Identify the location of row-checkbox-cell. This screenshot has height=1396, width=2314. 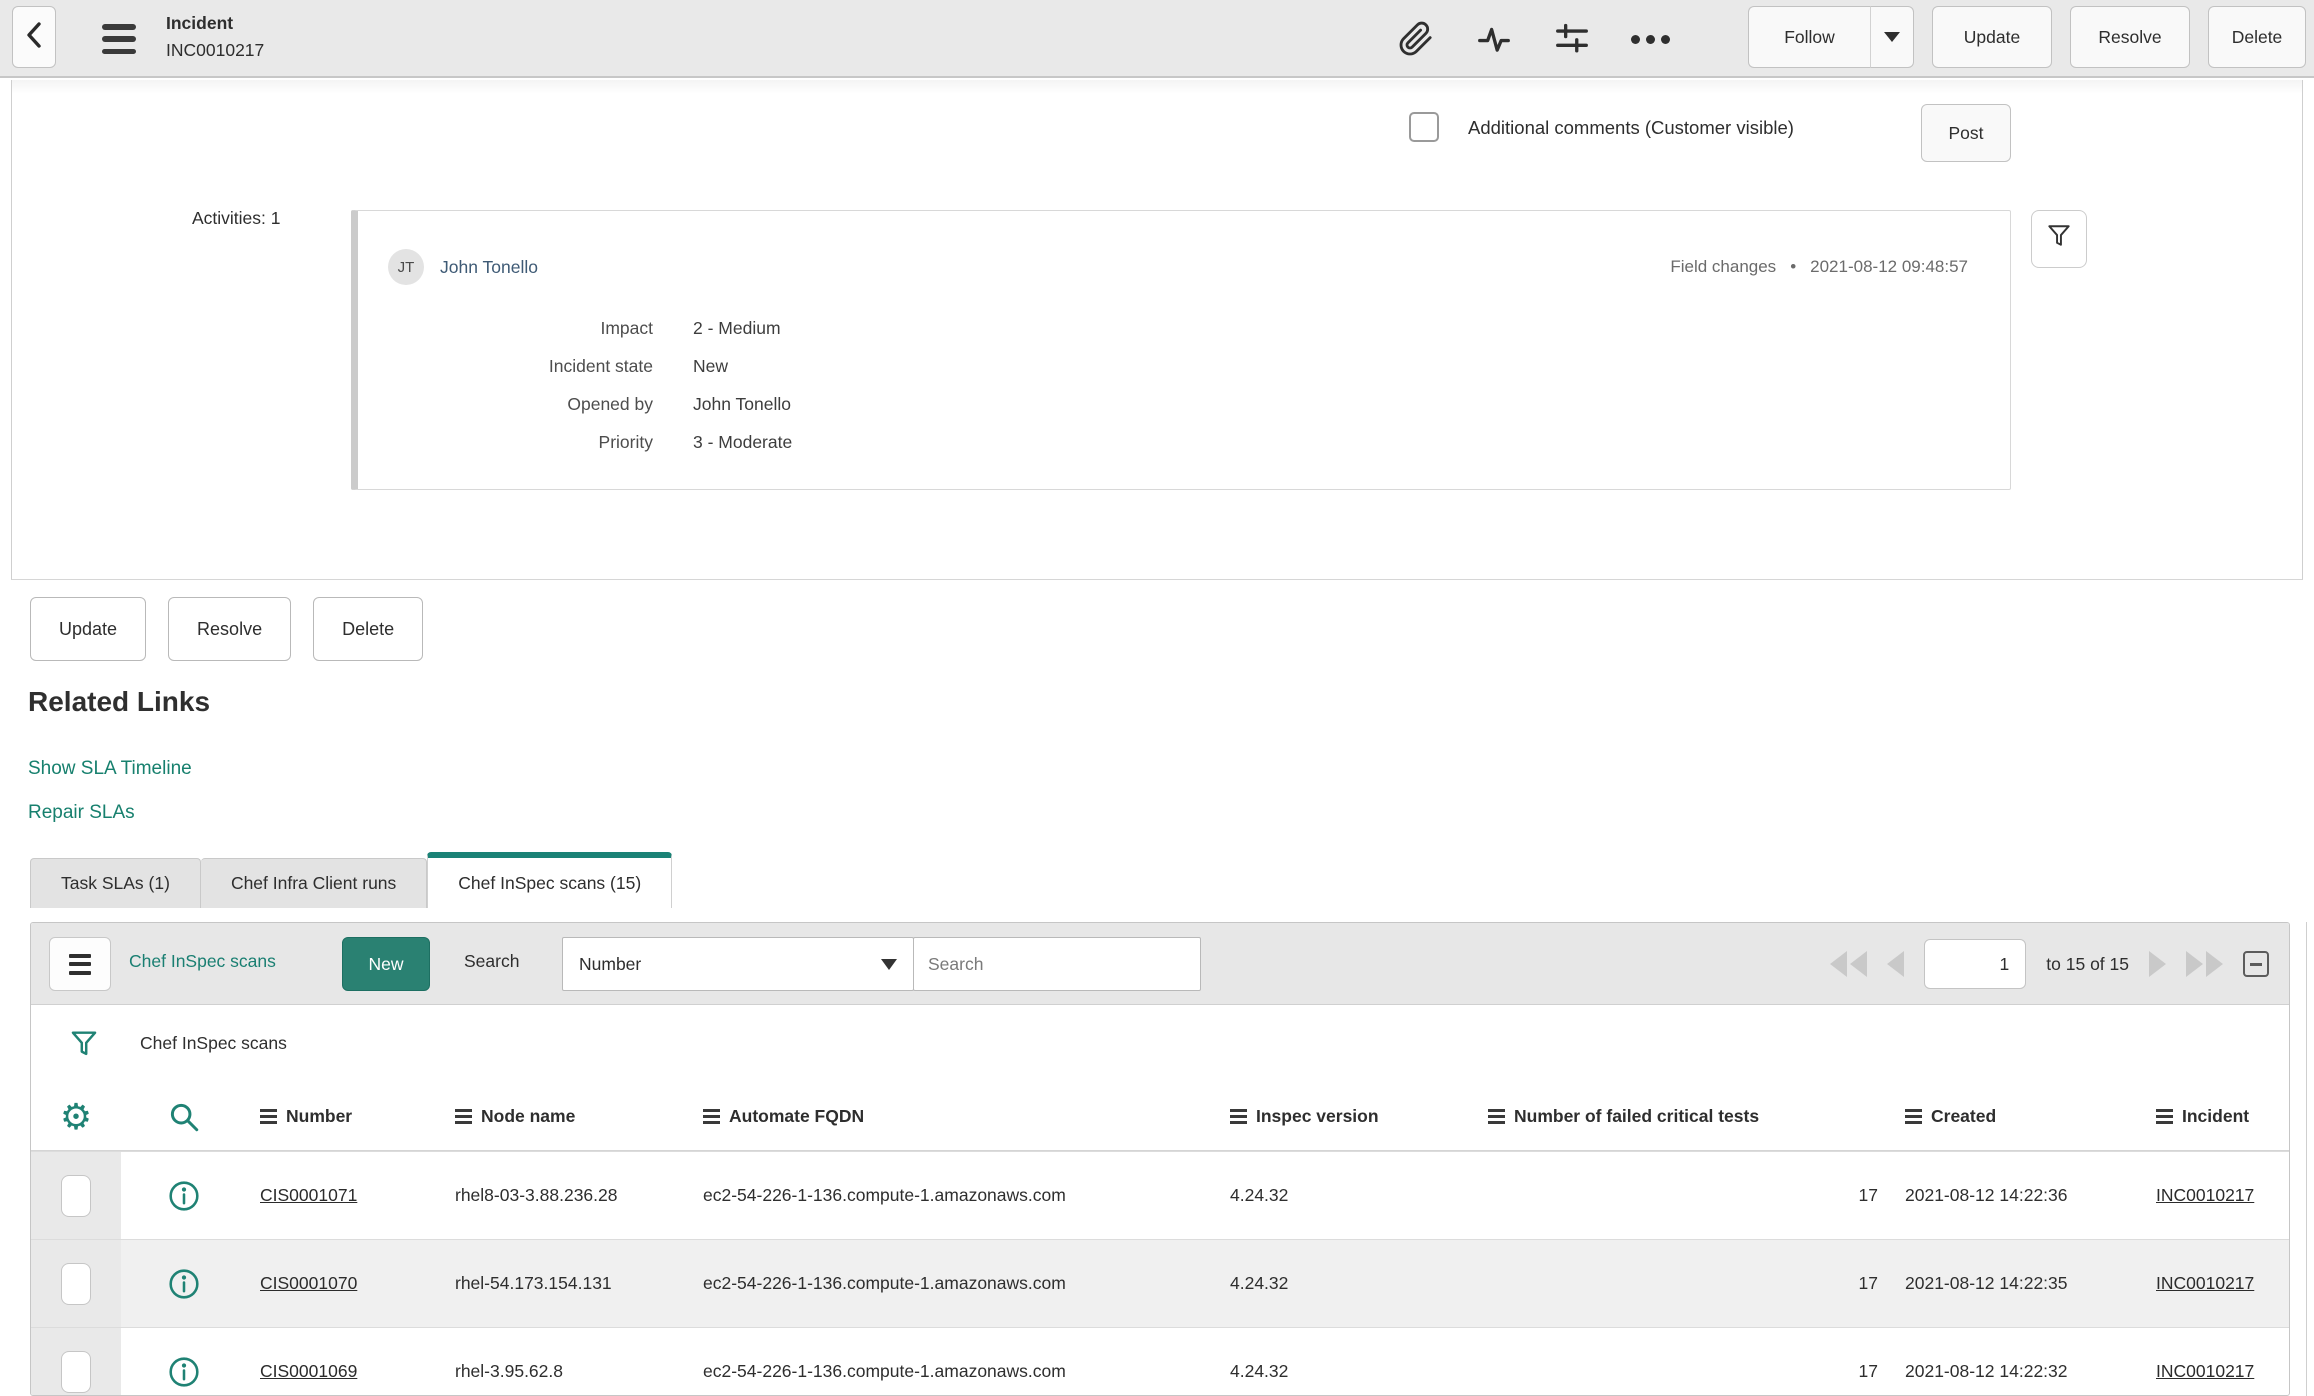
(76, 1283).